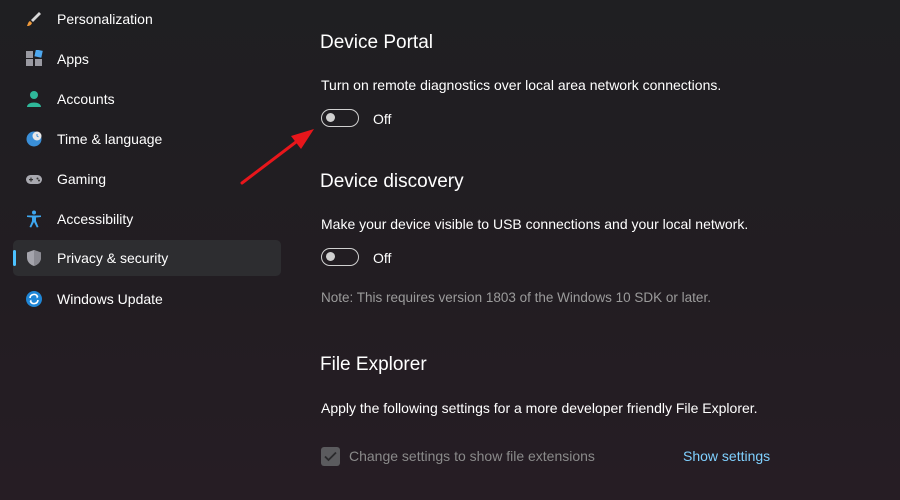 The width and height of the screenshot is (900, 500). I want to click on sidebar-item-label: Personalization, so click(105, 19).